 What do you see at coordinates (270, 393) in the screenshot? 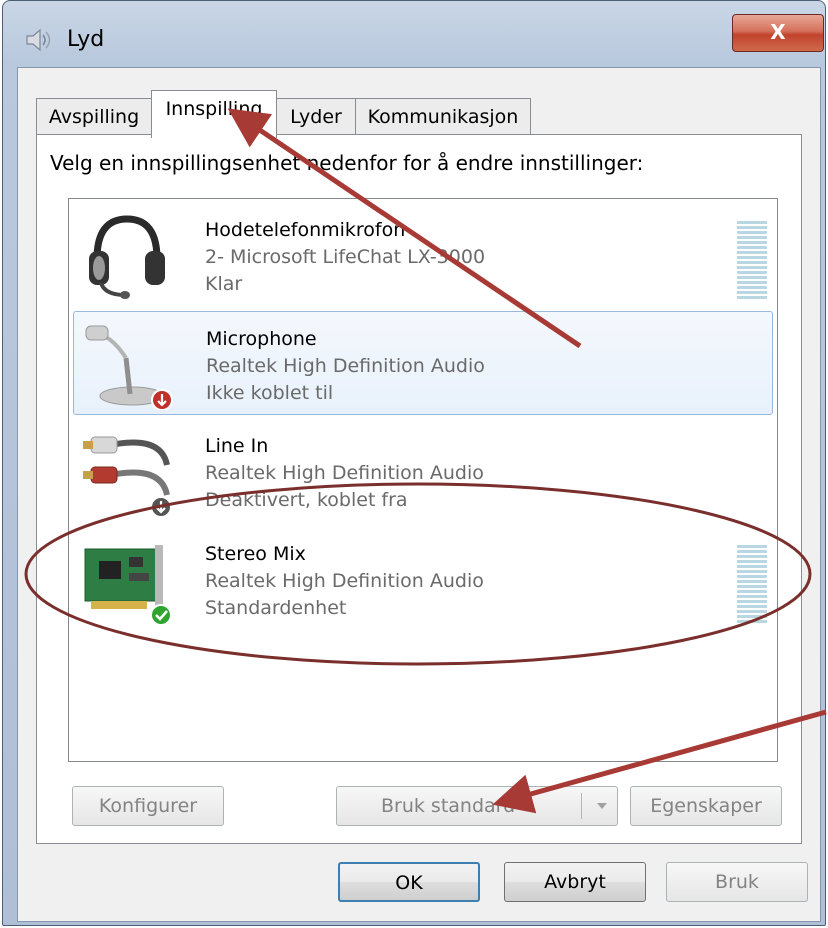
I see `device-status: Ikke koblet til` at bounding box center [270, 393].